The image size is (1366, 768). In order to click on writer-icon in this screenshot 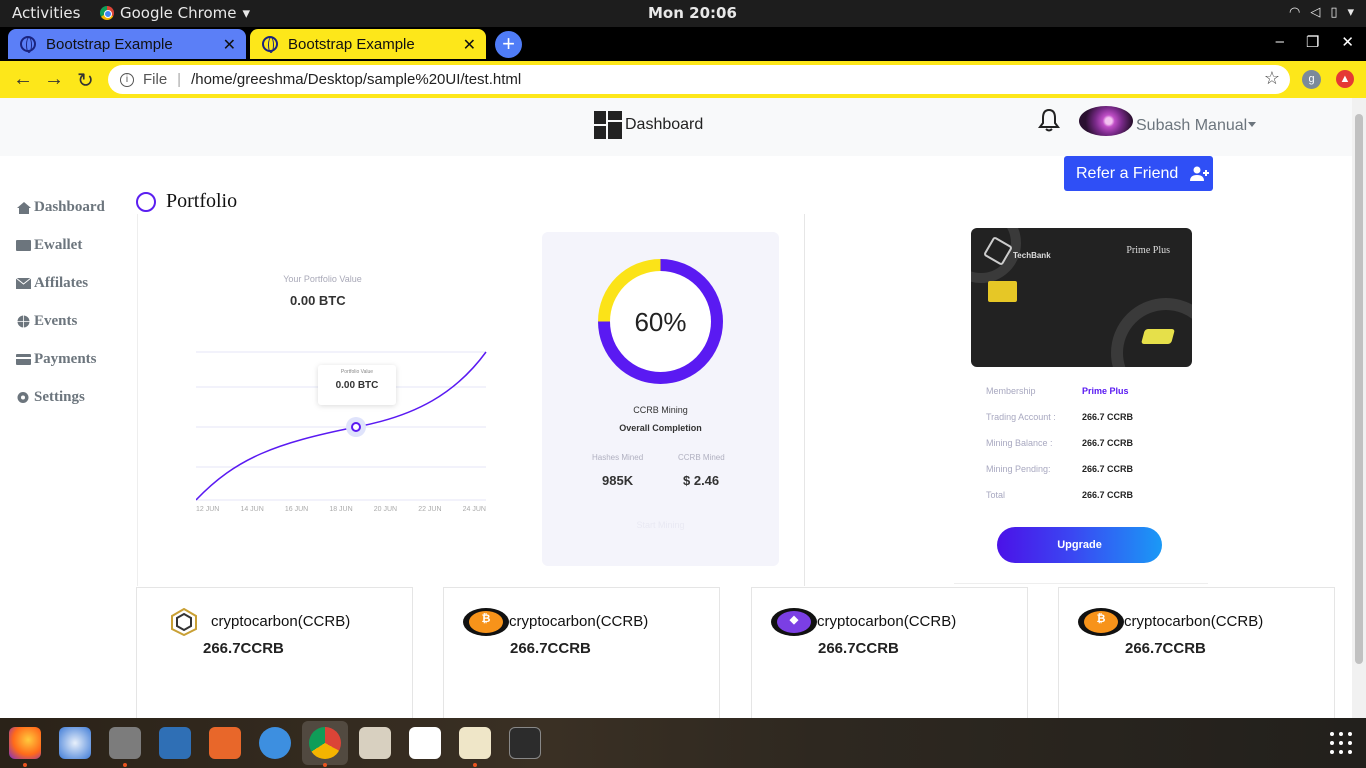, I will do `click(175, 743)`.